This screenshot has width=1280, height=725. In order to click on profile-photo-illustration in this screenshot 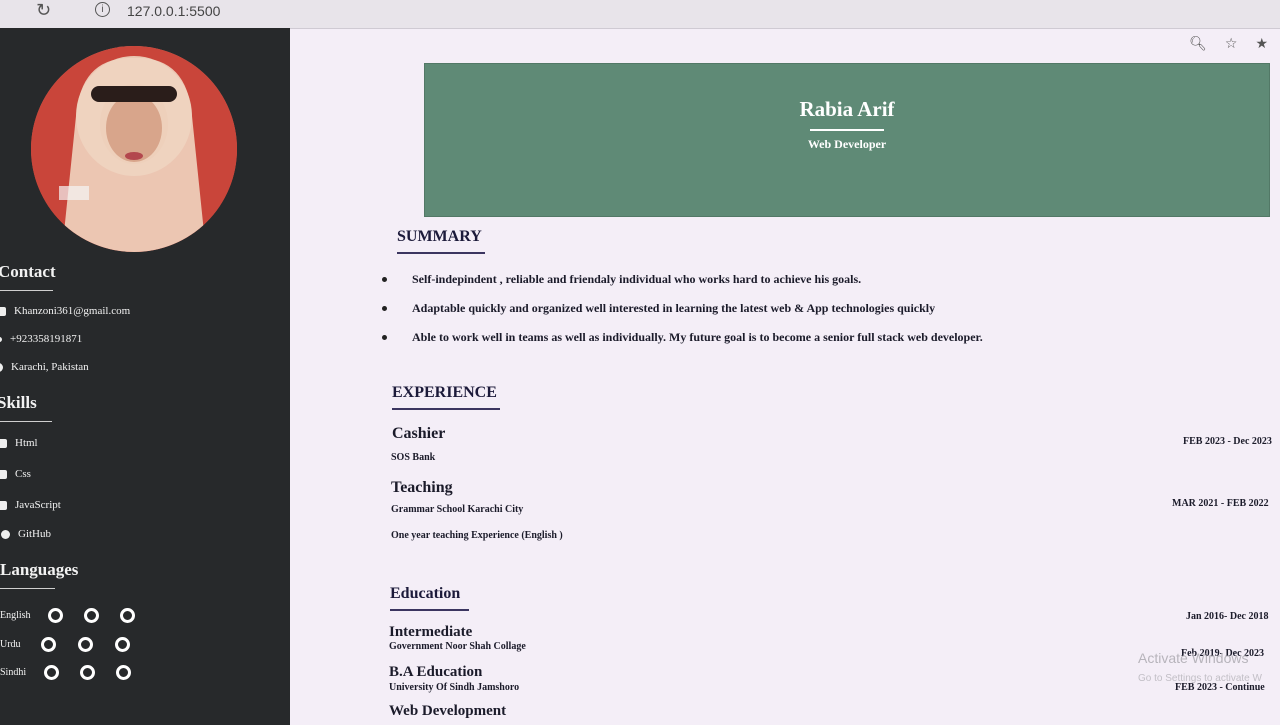, I will do `click(134, 149)`.